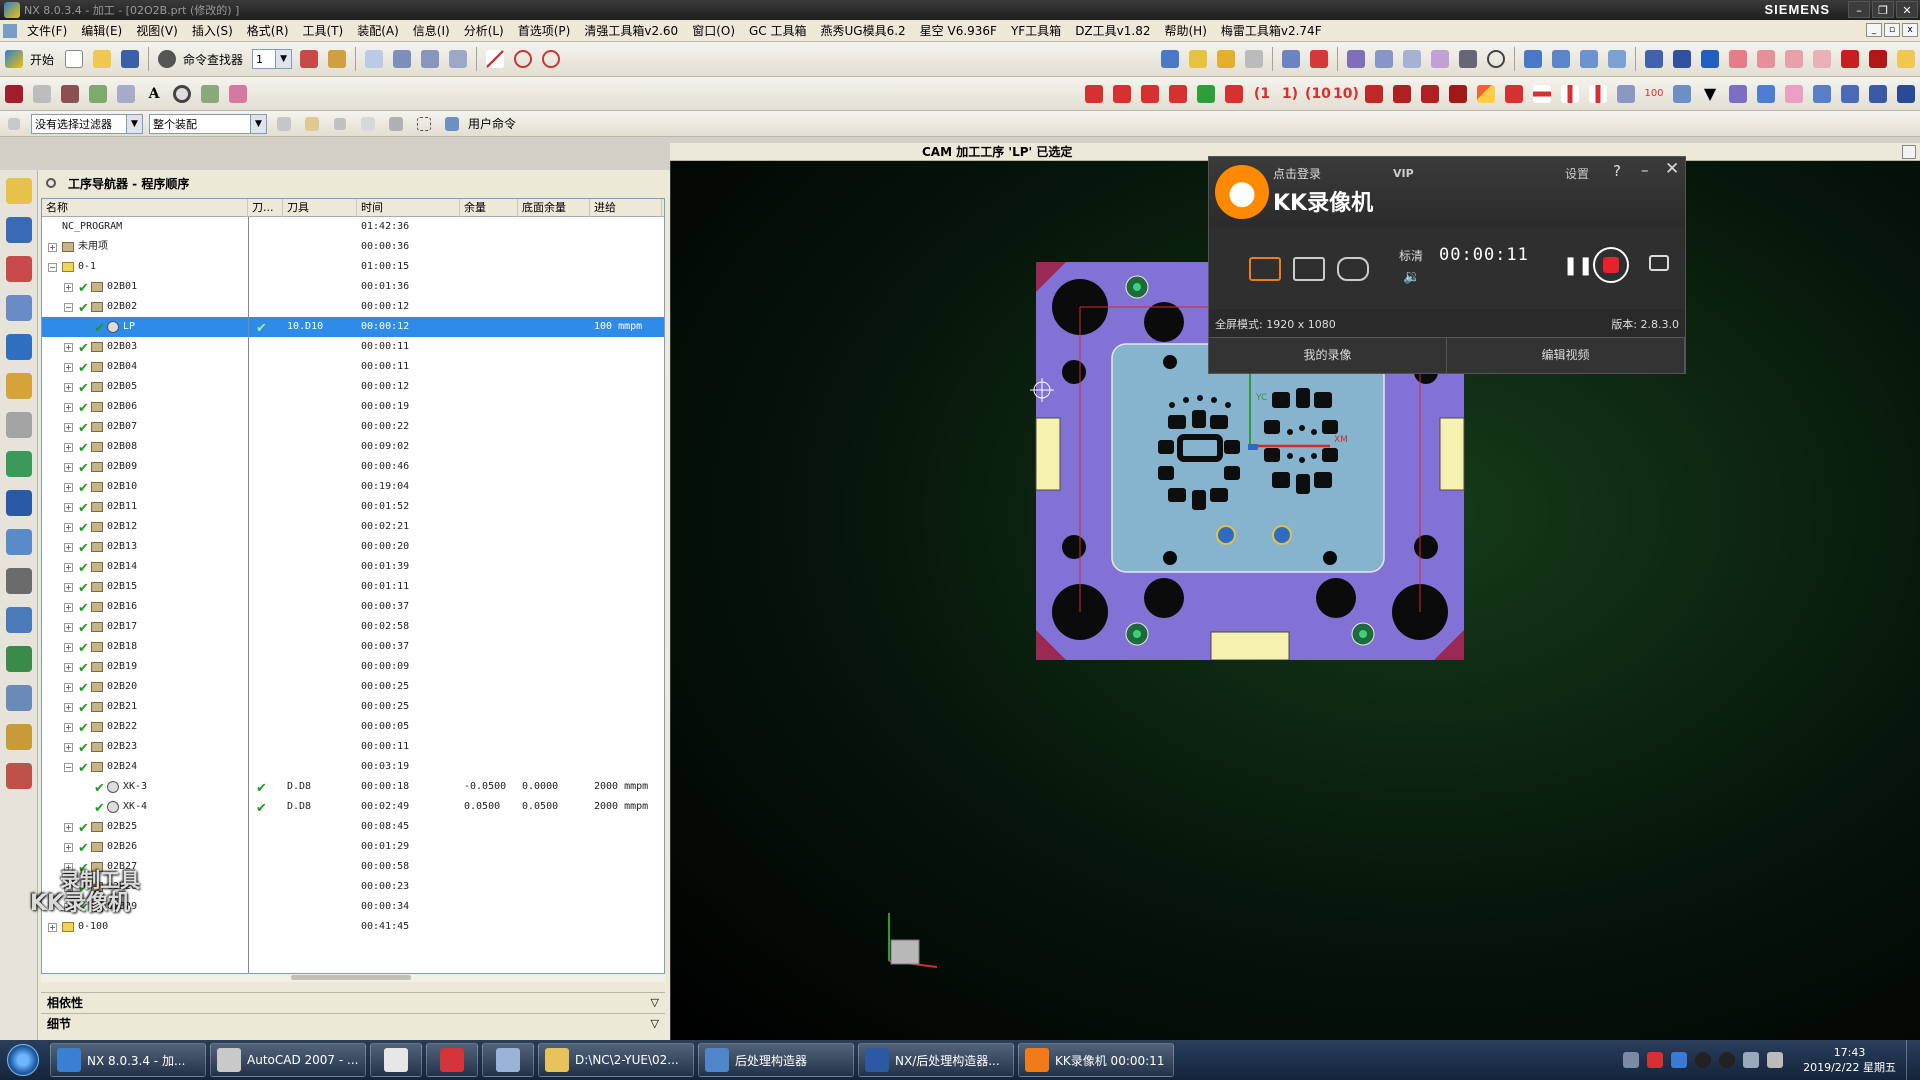 The height and width of the screenshot is (1080, 1920). I want to click on pin-icon, so click(51, 183).